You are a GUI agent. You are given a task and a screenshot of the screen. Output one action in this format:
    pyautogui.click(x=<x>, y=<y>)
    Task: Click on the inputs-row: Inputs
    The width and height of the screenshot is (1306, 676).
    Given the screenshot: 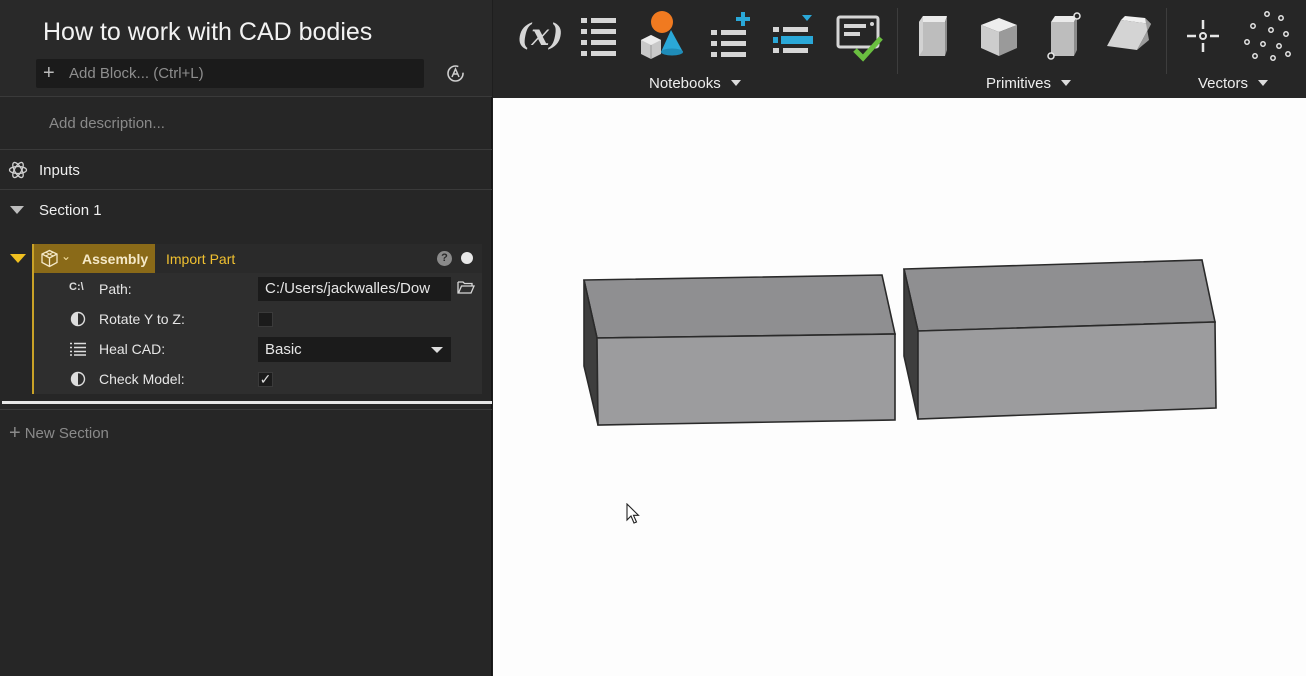 What is the action you would take?
    pyautogui.click(x=246, y=170)
    